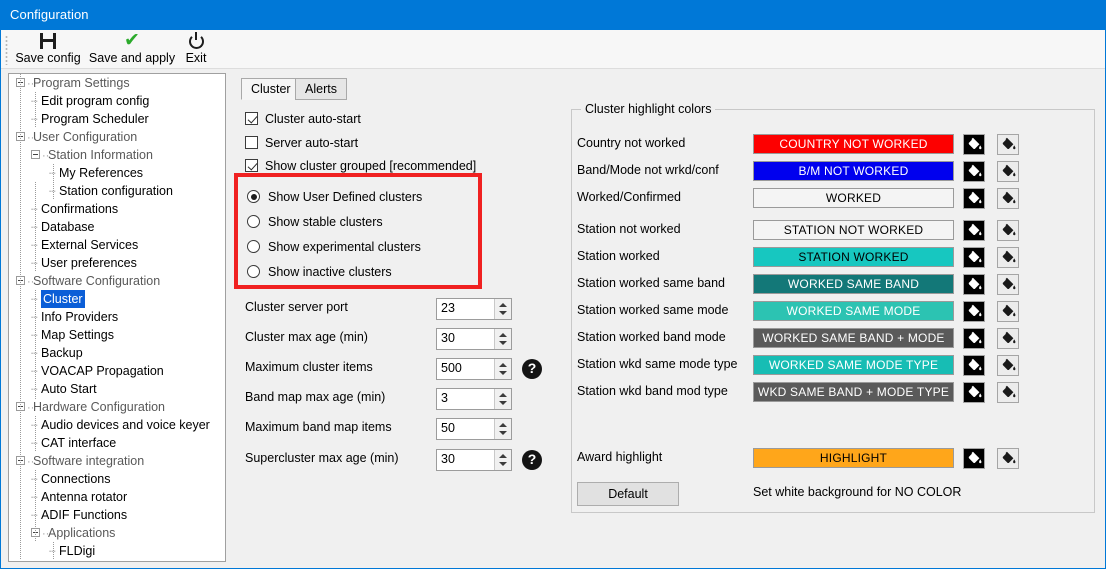 This screenshot has width=1106, height=569. Describe the element at coordinates (117, 119) in the screenshot. I see `tree-item-program-scheduler: ┄Program Scheduler` at that location.